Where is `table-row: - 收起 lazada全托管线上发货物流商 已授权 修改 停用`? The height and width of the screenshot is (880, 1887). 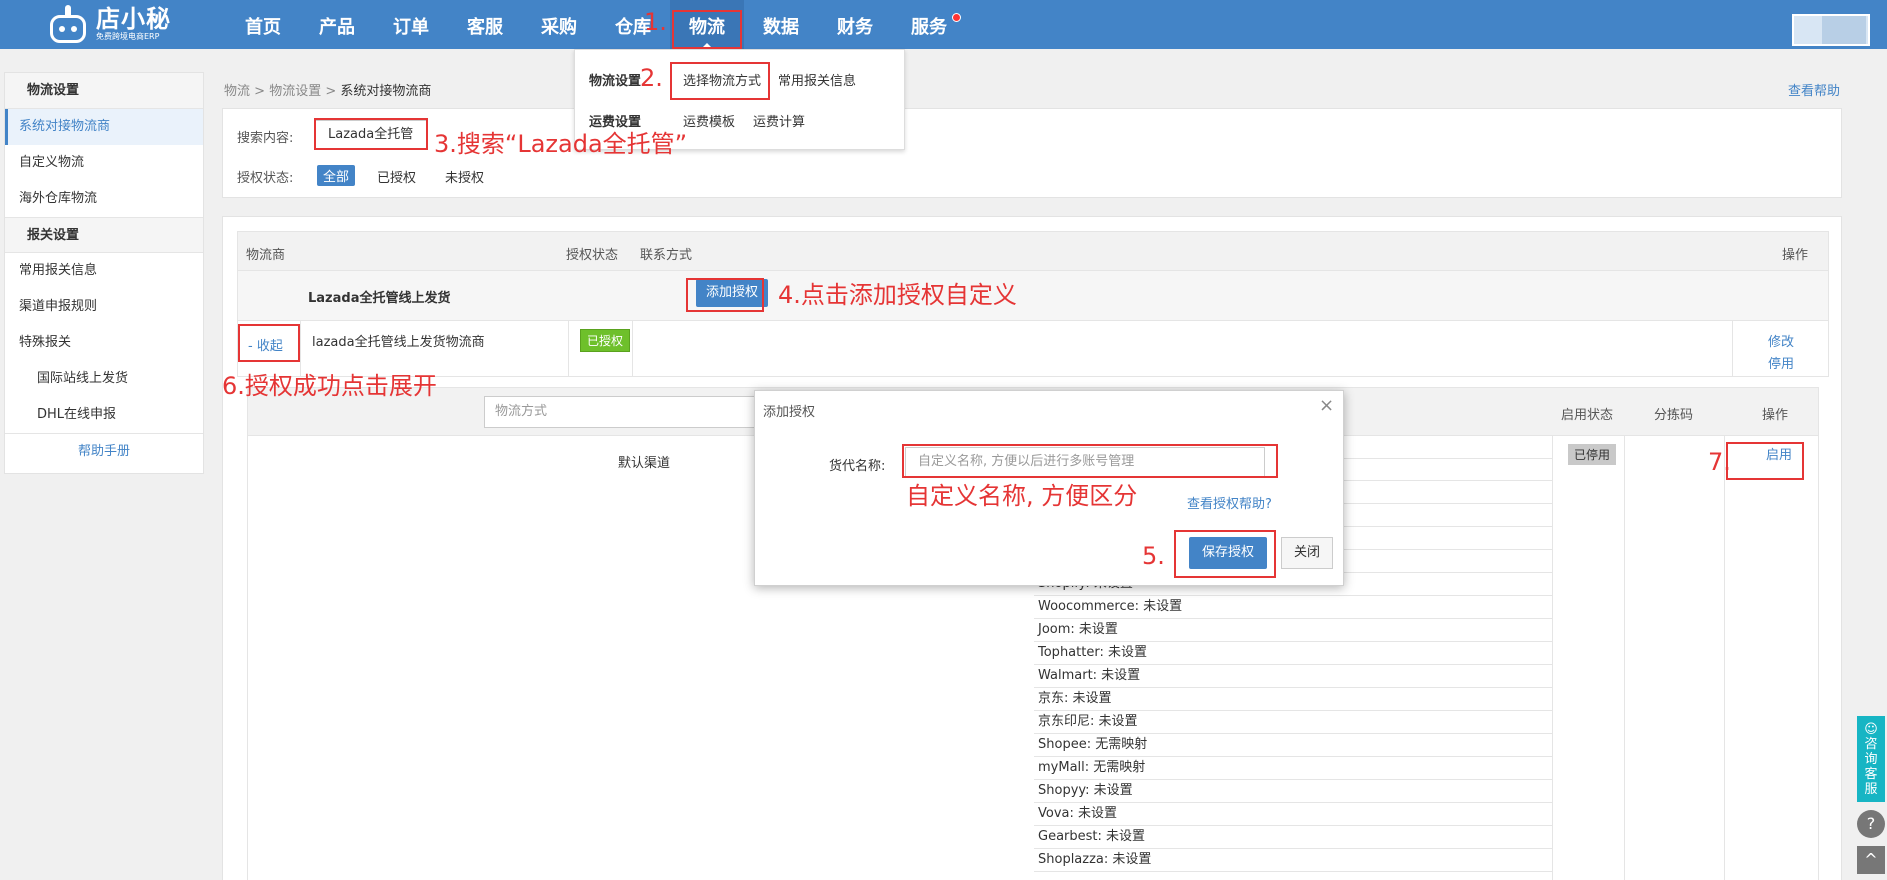
table-row: - 收起 lazada全托管线上发货物流商 已授权 修改 停用 is located at coordinates (1033, 349).